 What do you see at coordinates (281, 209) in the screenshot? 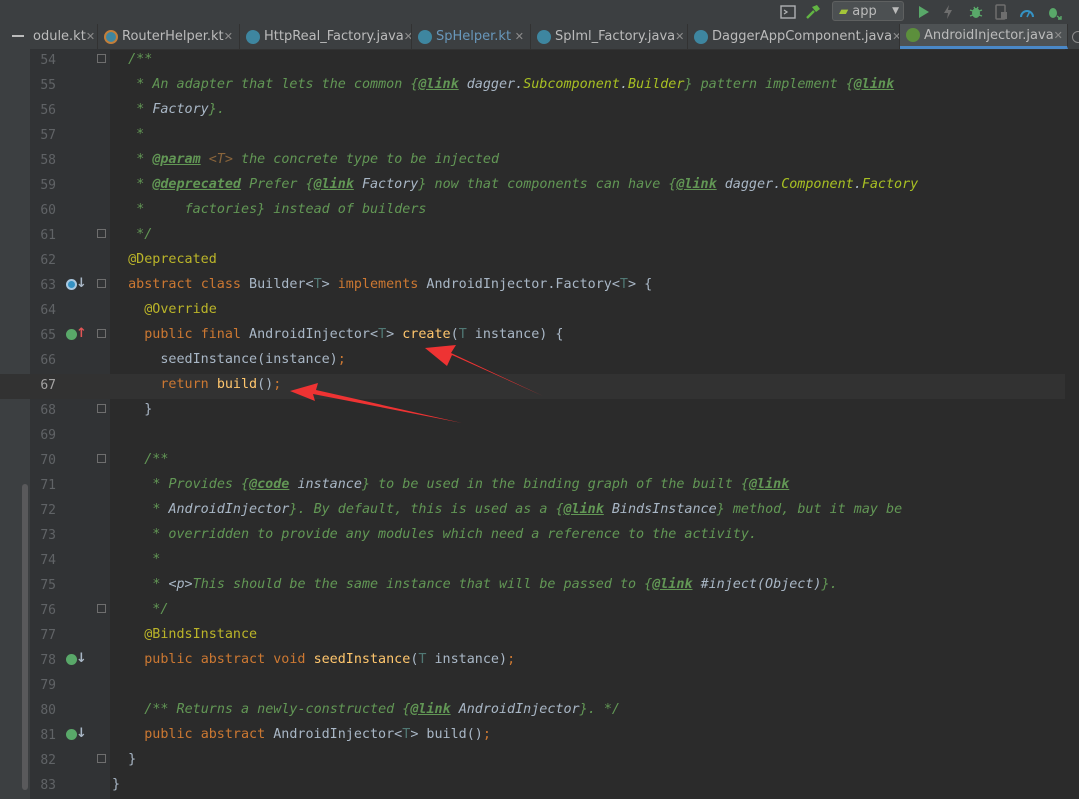
I see `line-code: * factories} instead of builders` at bounding box center [281, 209].